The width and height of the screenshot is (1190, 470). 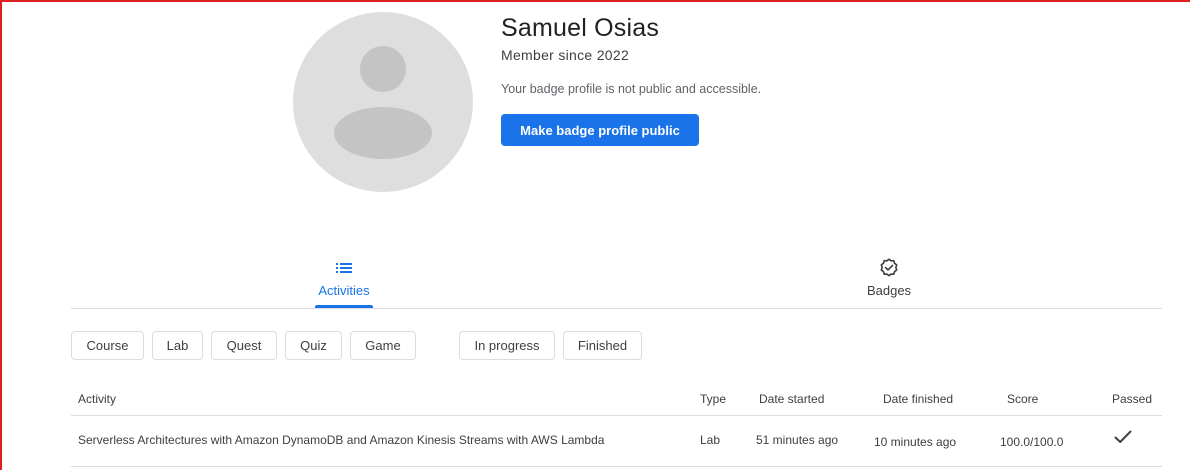 I want to click on person-placeholder-icon, so click(x=383, y=102).